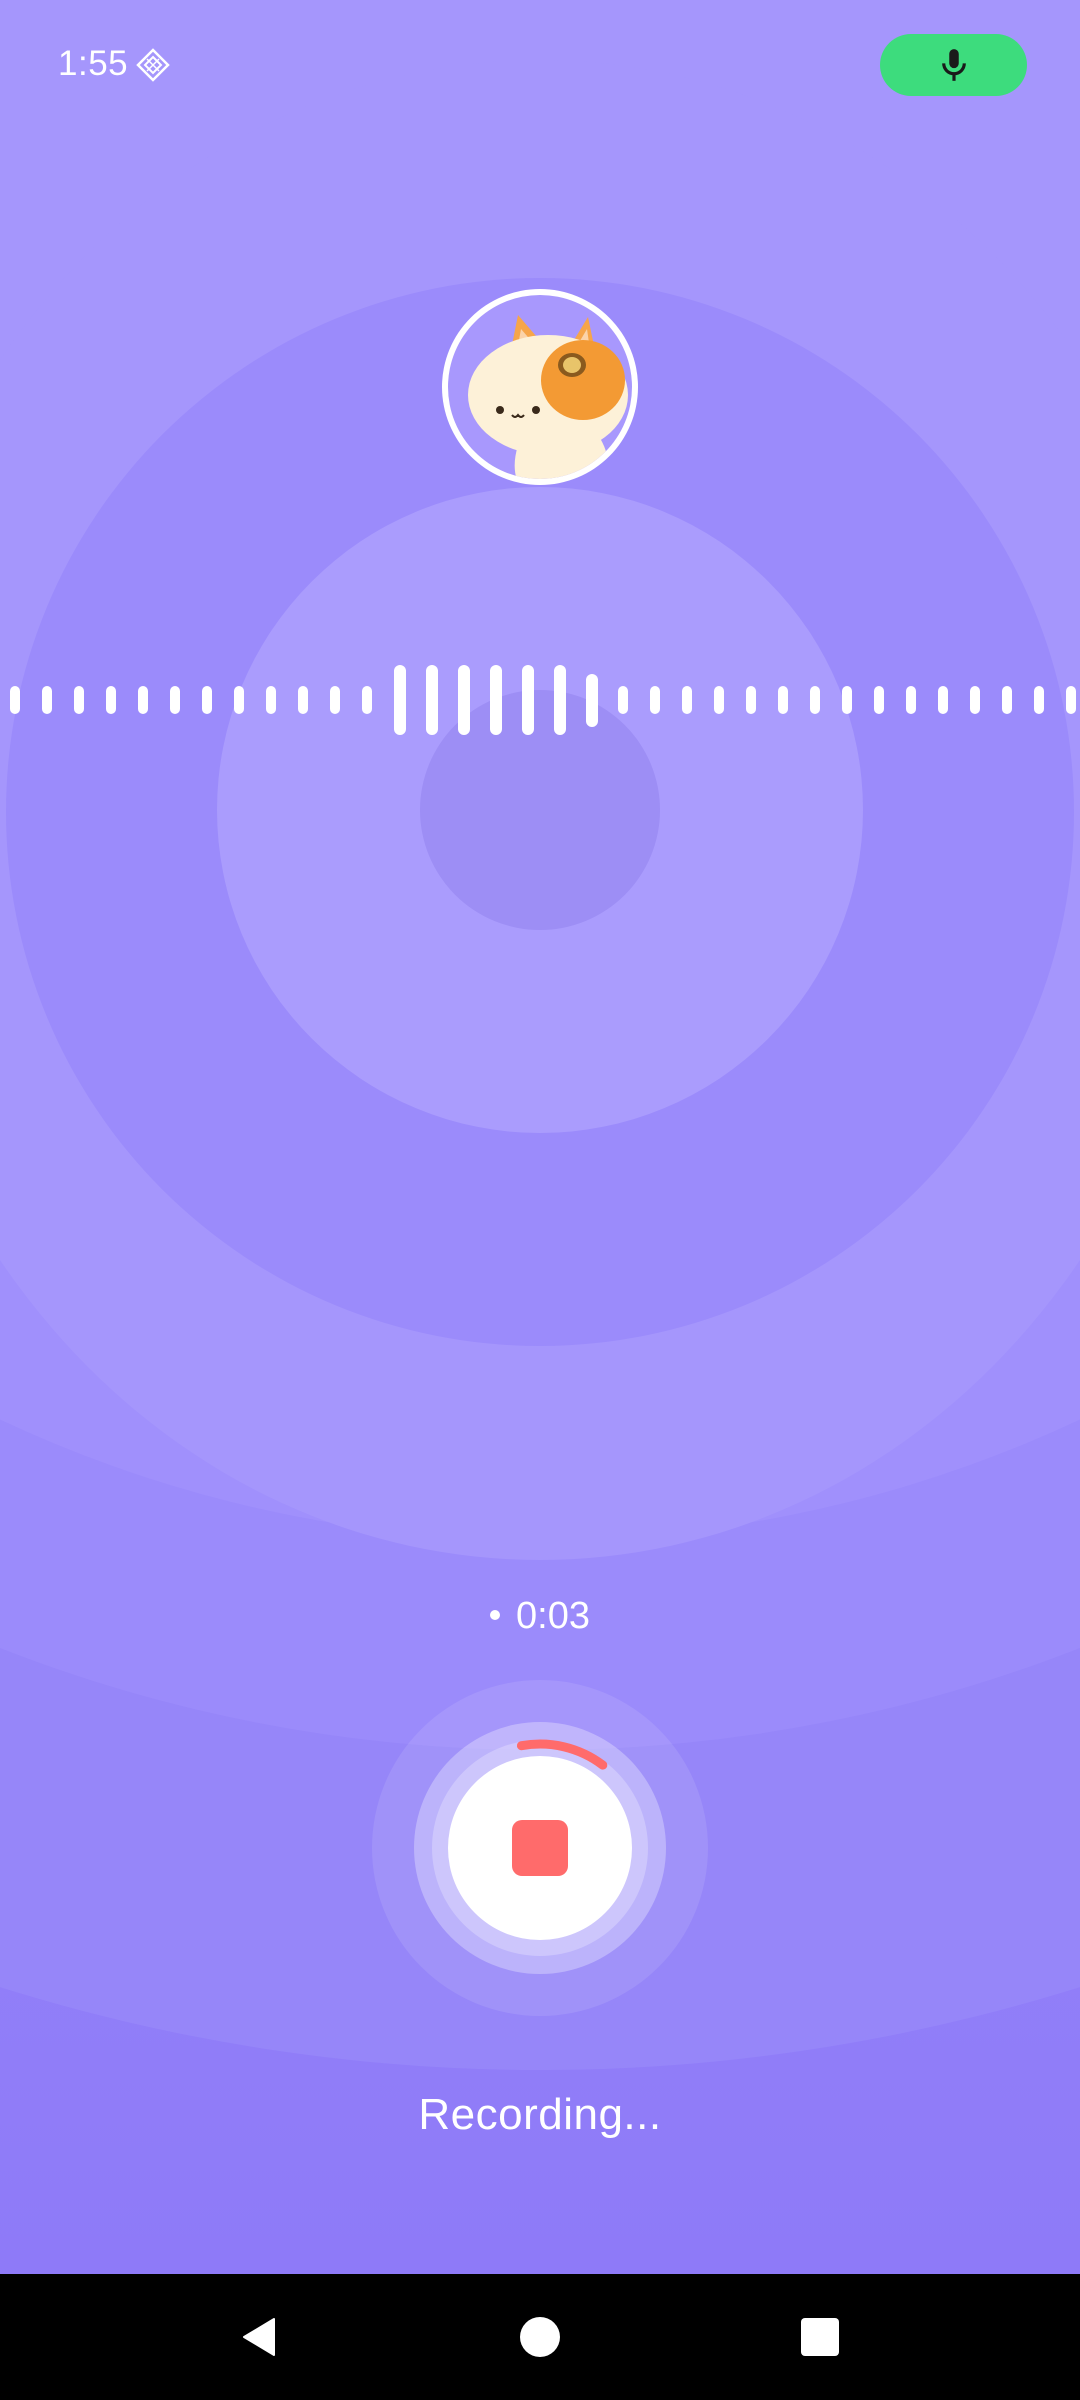 The image size is (1080, 2400). Describe the element at coordinates (93, 63) in the screenshot. I see `status-time: 1:55` at that location.